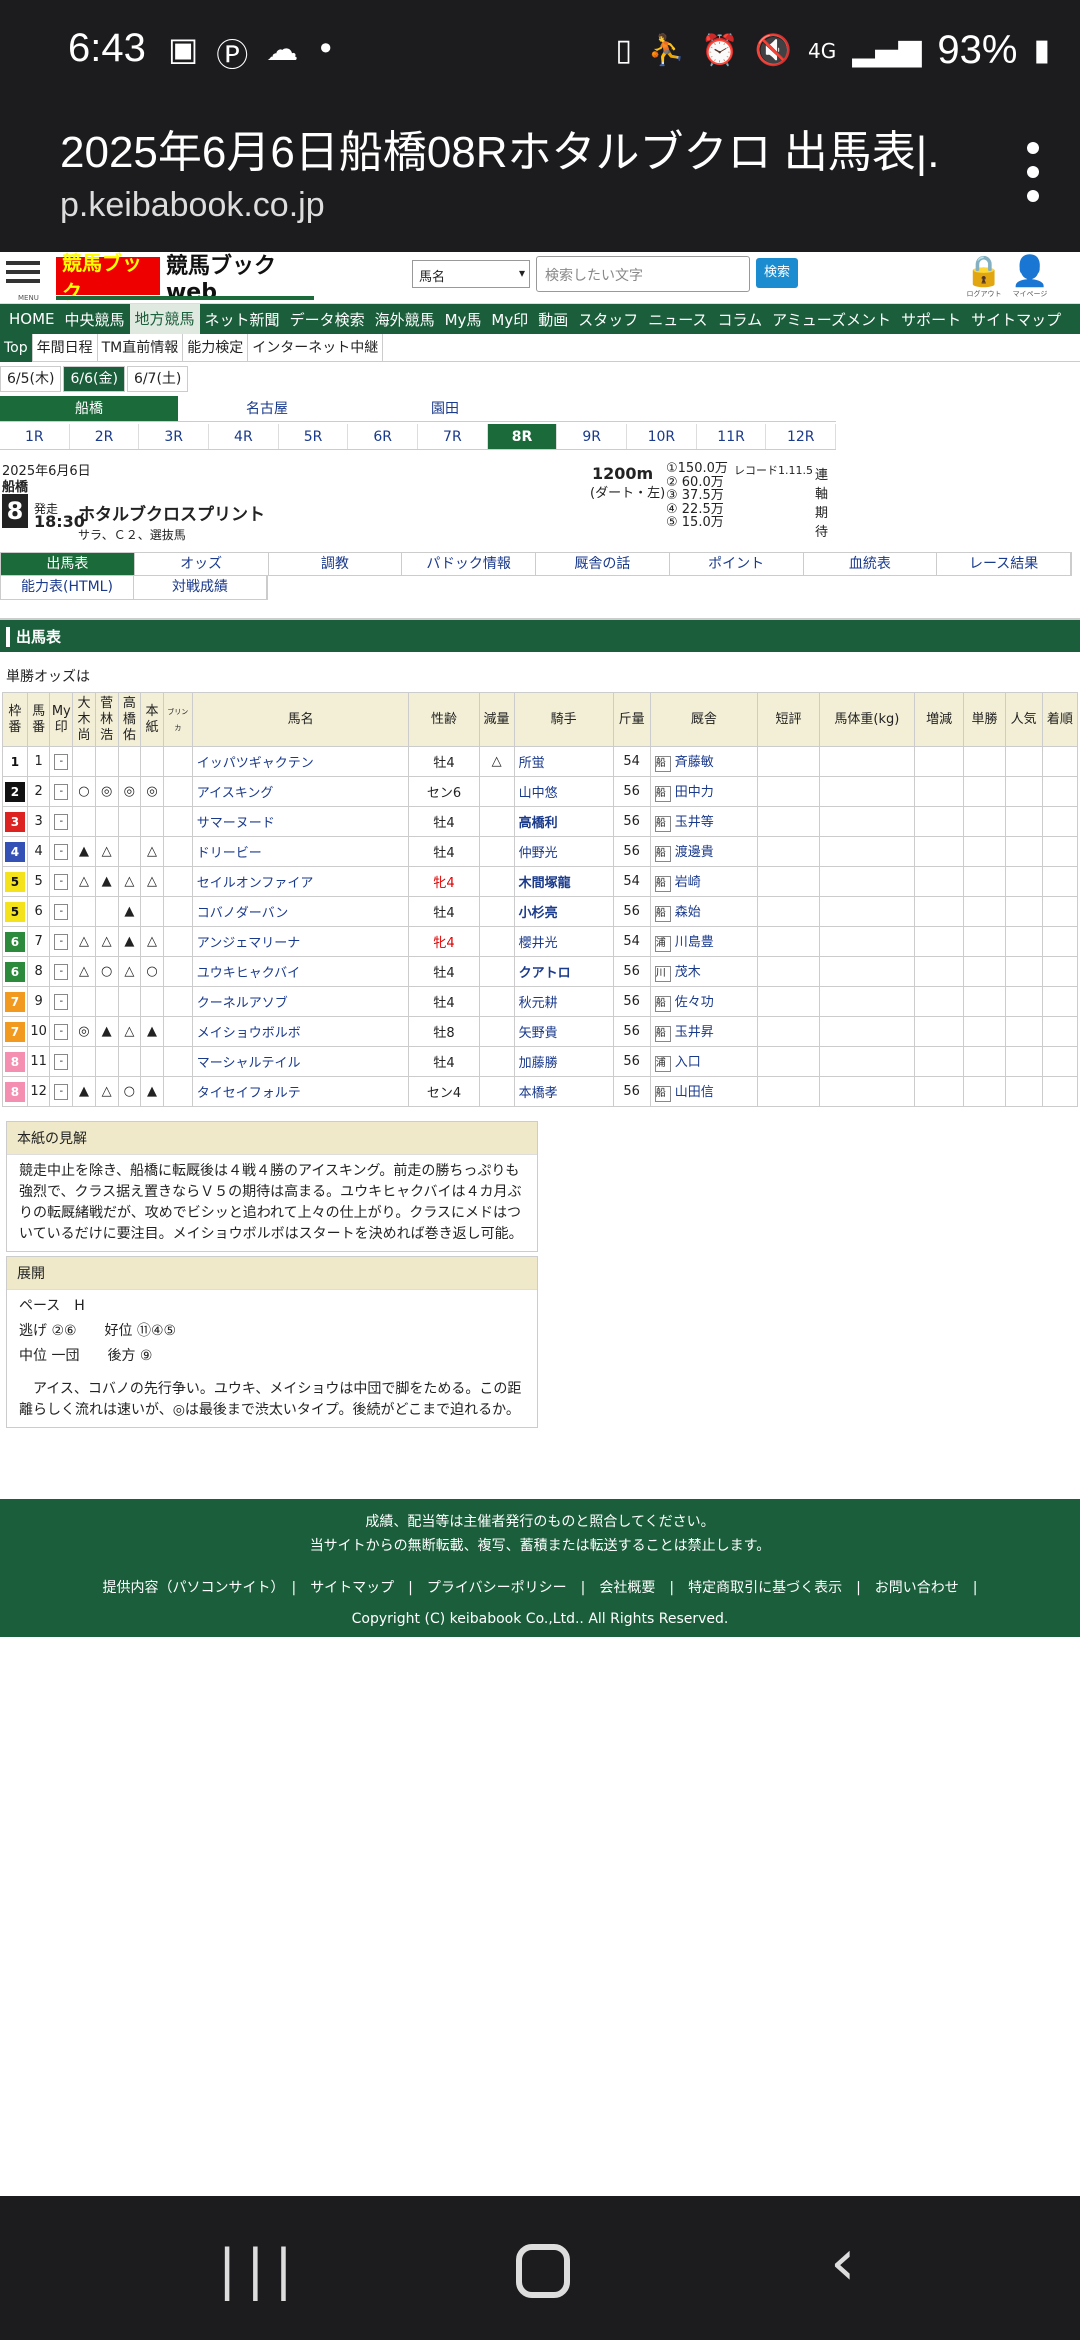 The height and width of the screenshot is (2340, 1080). I want to click on footer-link: 提供内容（パソコンサイト）, so click(189, 1588).